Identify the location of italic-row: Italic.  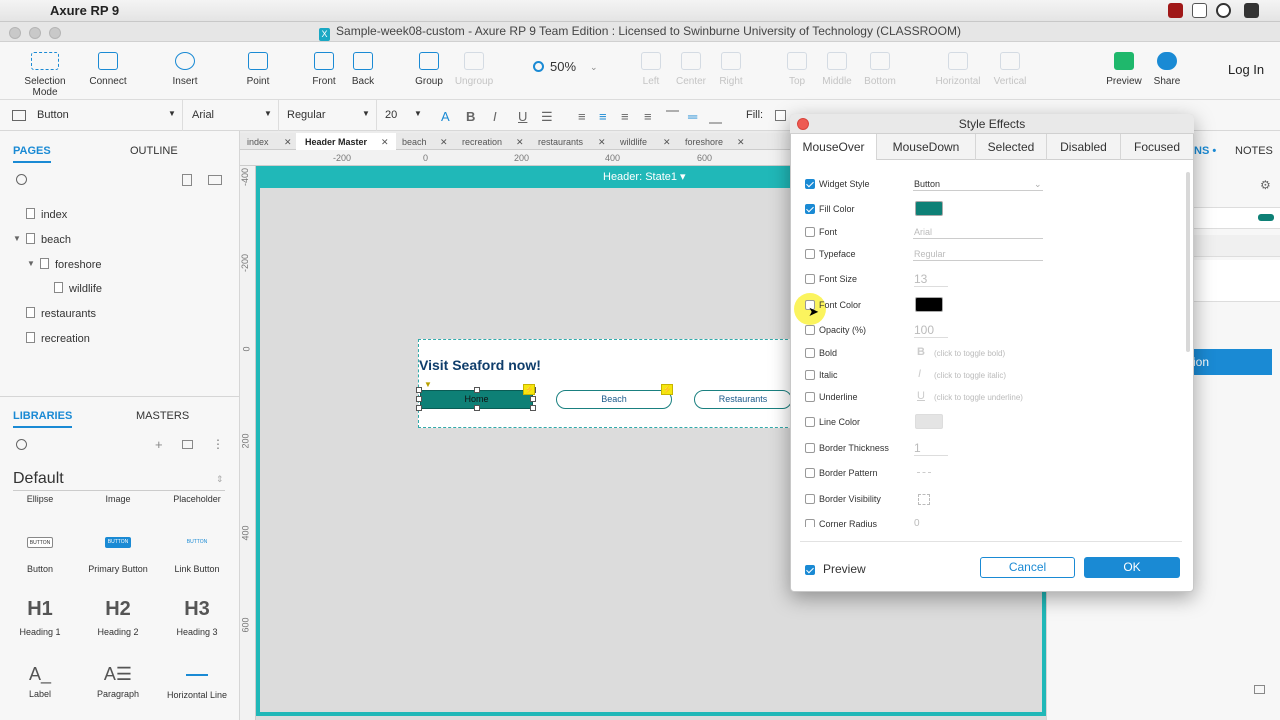
(821, 375).